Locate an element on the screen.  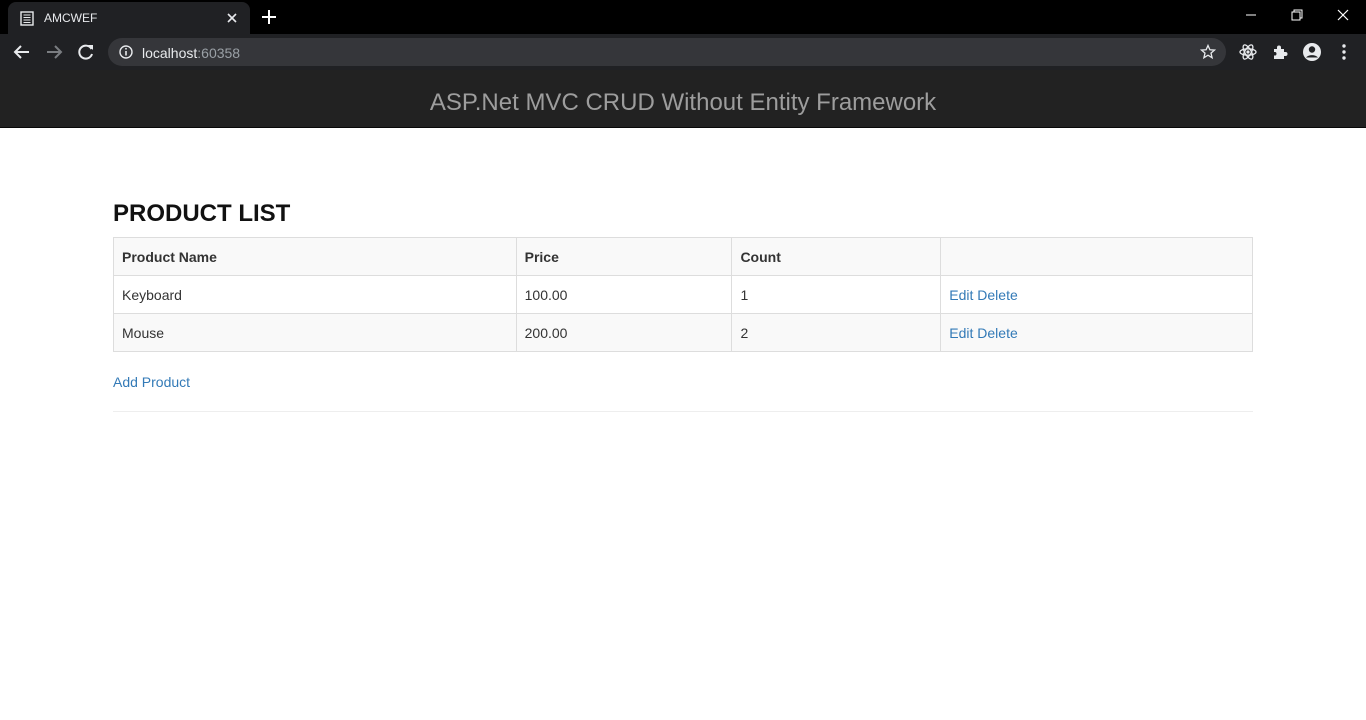
product-price-cell: 100.00 is located at coordinates (624, 294).